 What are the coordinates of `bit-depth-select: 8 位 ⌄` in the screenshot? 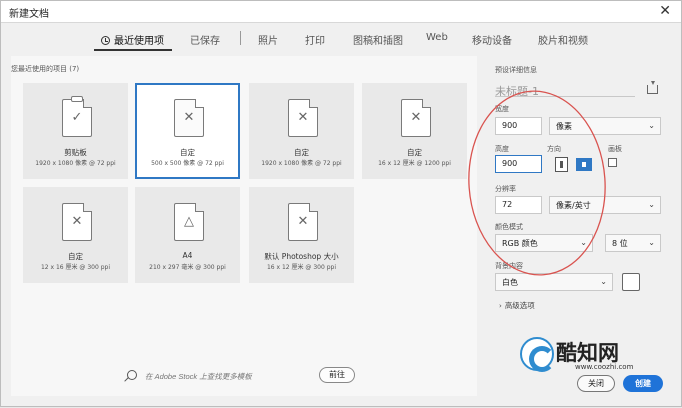 It's located at (633, 243).